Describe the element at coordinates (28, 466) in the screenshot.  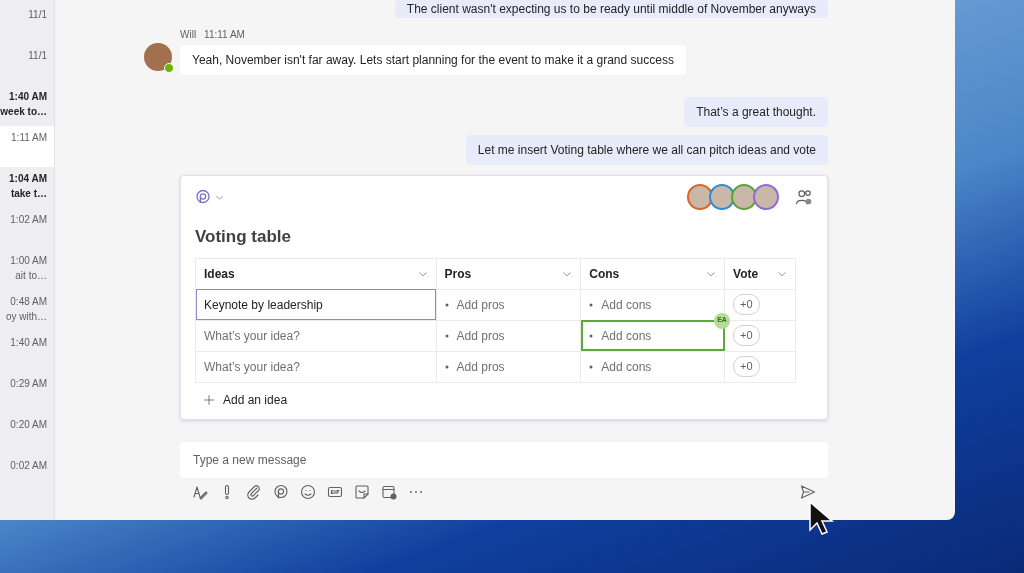
I see `chat-time: 0:02 AM` at that location.